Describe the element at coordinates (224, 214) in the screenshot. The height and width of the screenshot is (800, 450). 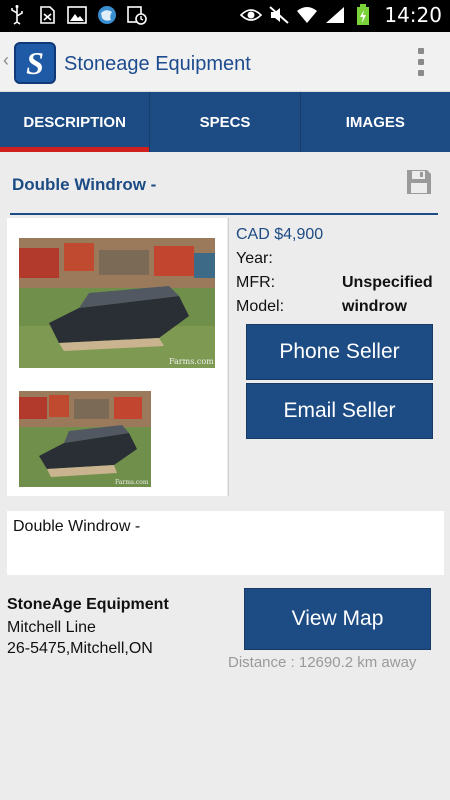
I see `heading-divider` at that location.